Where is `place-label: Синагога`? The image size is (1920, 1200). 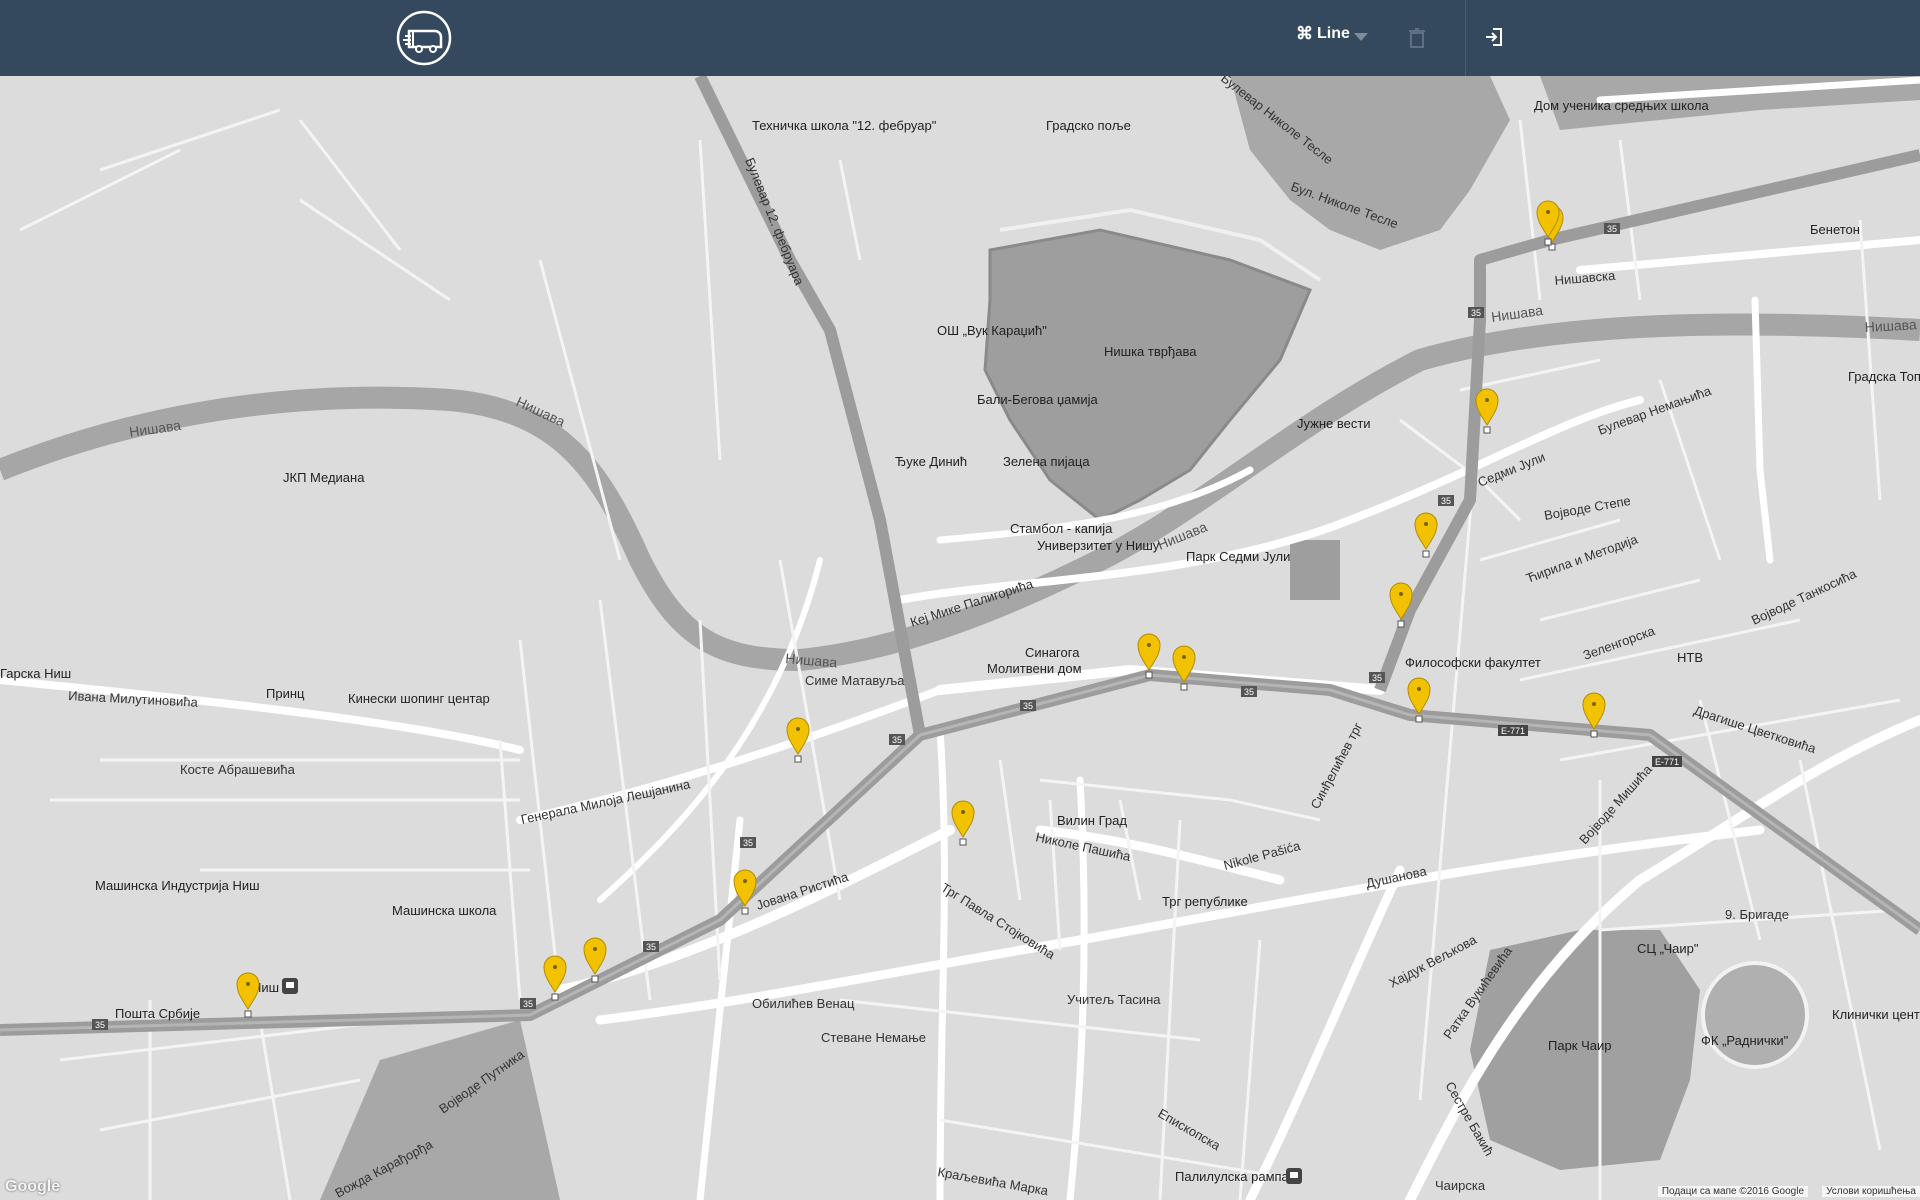 place-label: Синагога is located at coordinates (1052, 652).